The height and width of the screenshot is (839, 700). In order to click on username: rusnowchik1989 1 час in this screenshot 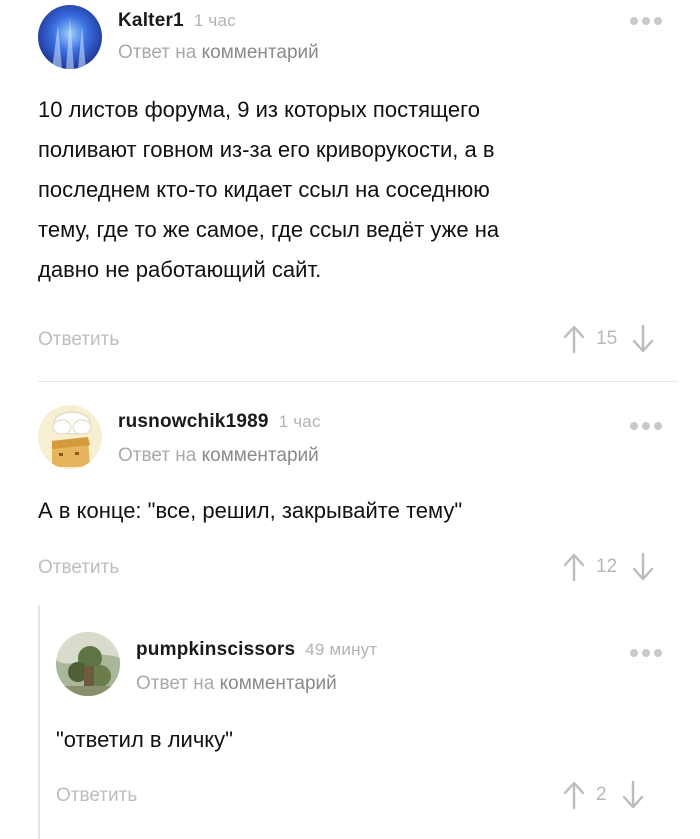, I will do `click(219, 422)`.